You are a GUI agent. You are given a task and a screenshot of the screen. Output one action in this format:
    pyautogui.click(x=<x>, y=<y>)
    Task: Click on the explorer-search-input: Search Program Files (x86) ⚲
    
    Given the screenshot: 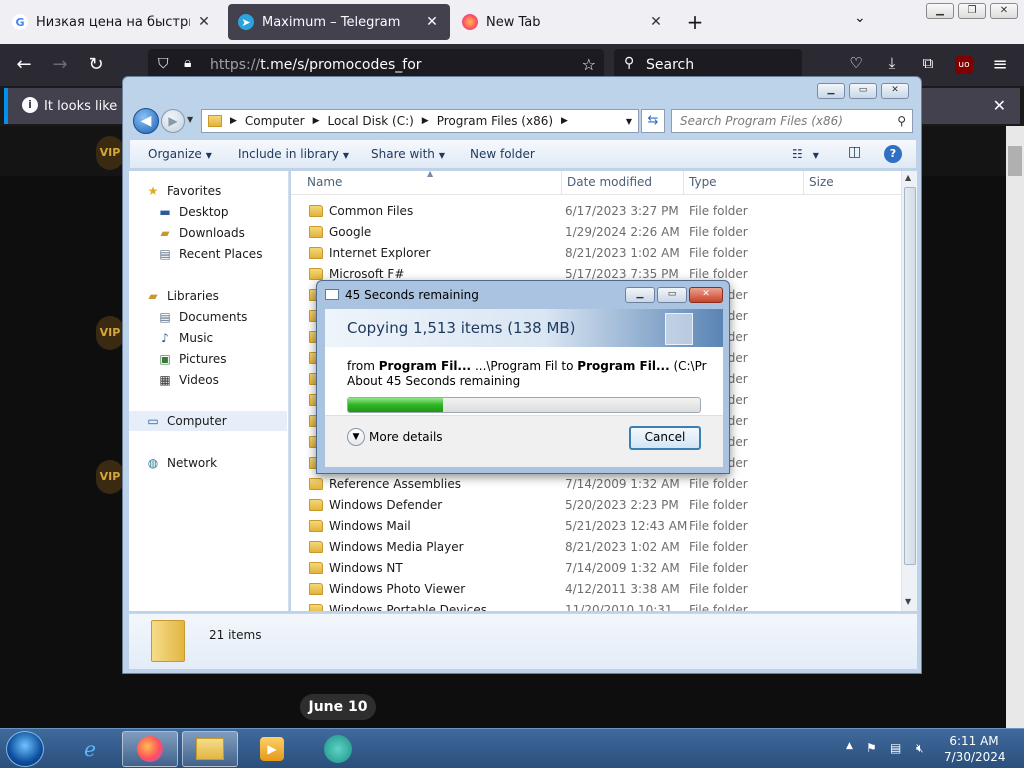 What is the action you would take?
    pyautogui.click(x=792, y=121)
    